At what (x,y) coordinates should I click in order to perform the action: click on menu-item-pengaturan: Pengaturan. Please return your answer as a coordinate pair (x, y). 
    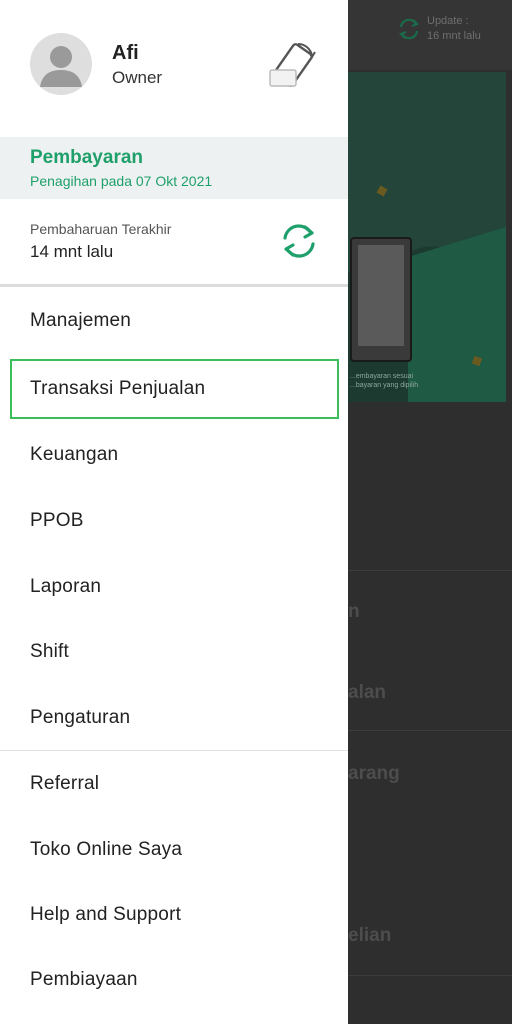
    Looking at the image, I should click on (174, 718).